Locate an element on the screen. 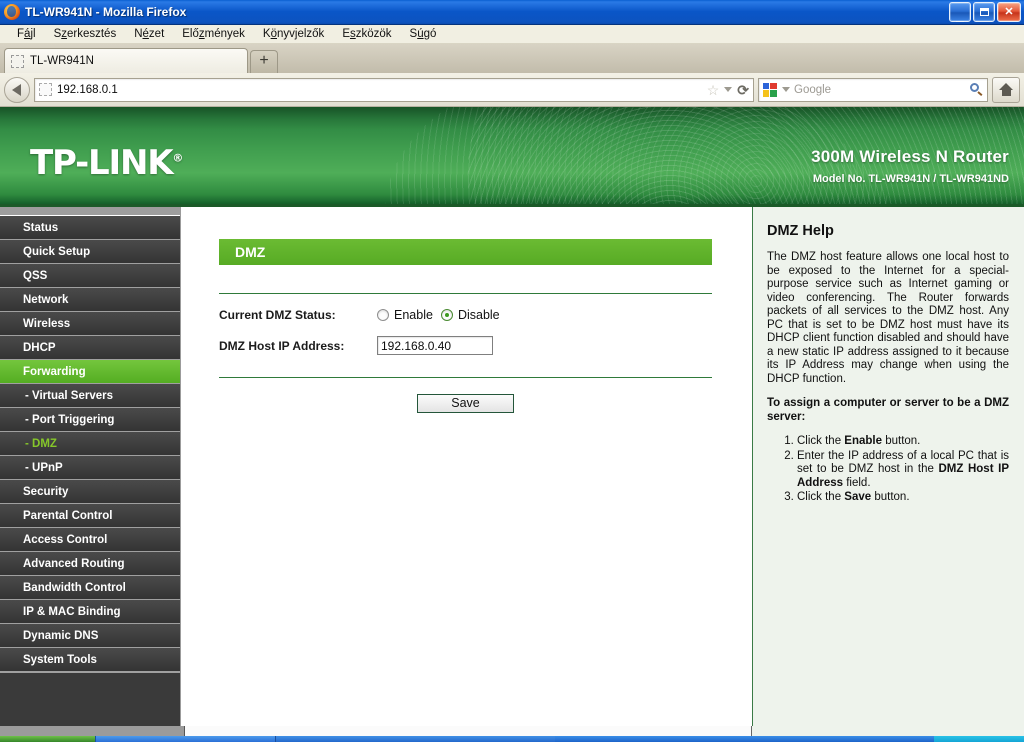 The image size is (1024, 742). sidebar-item-quick-setup: Quick Setup is located at coordinates (90, 252).